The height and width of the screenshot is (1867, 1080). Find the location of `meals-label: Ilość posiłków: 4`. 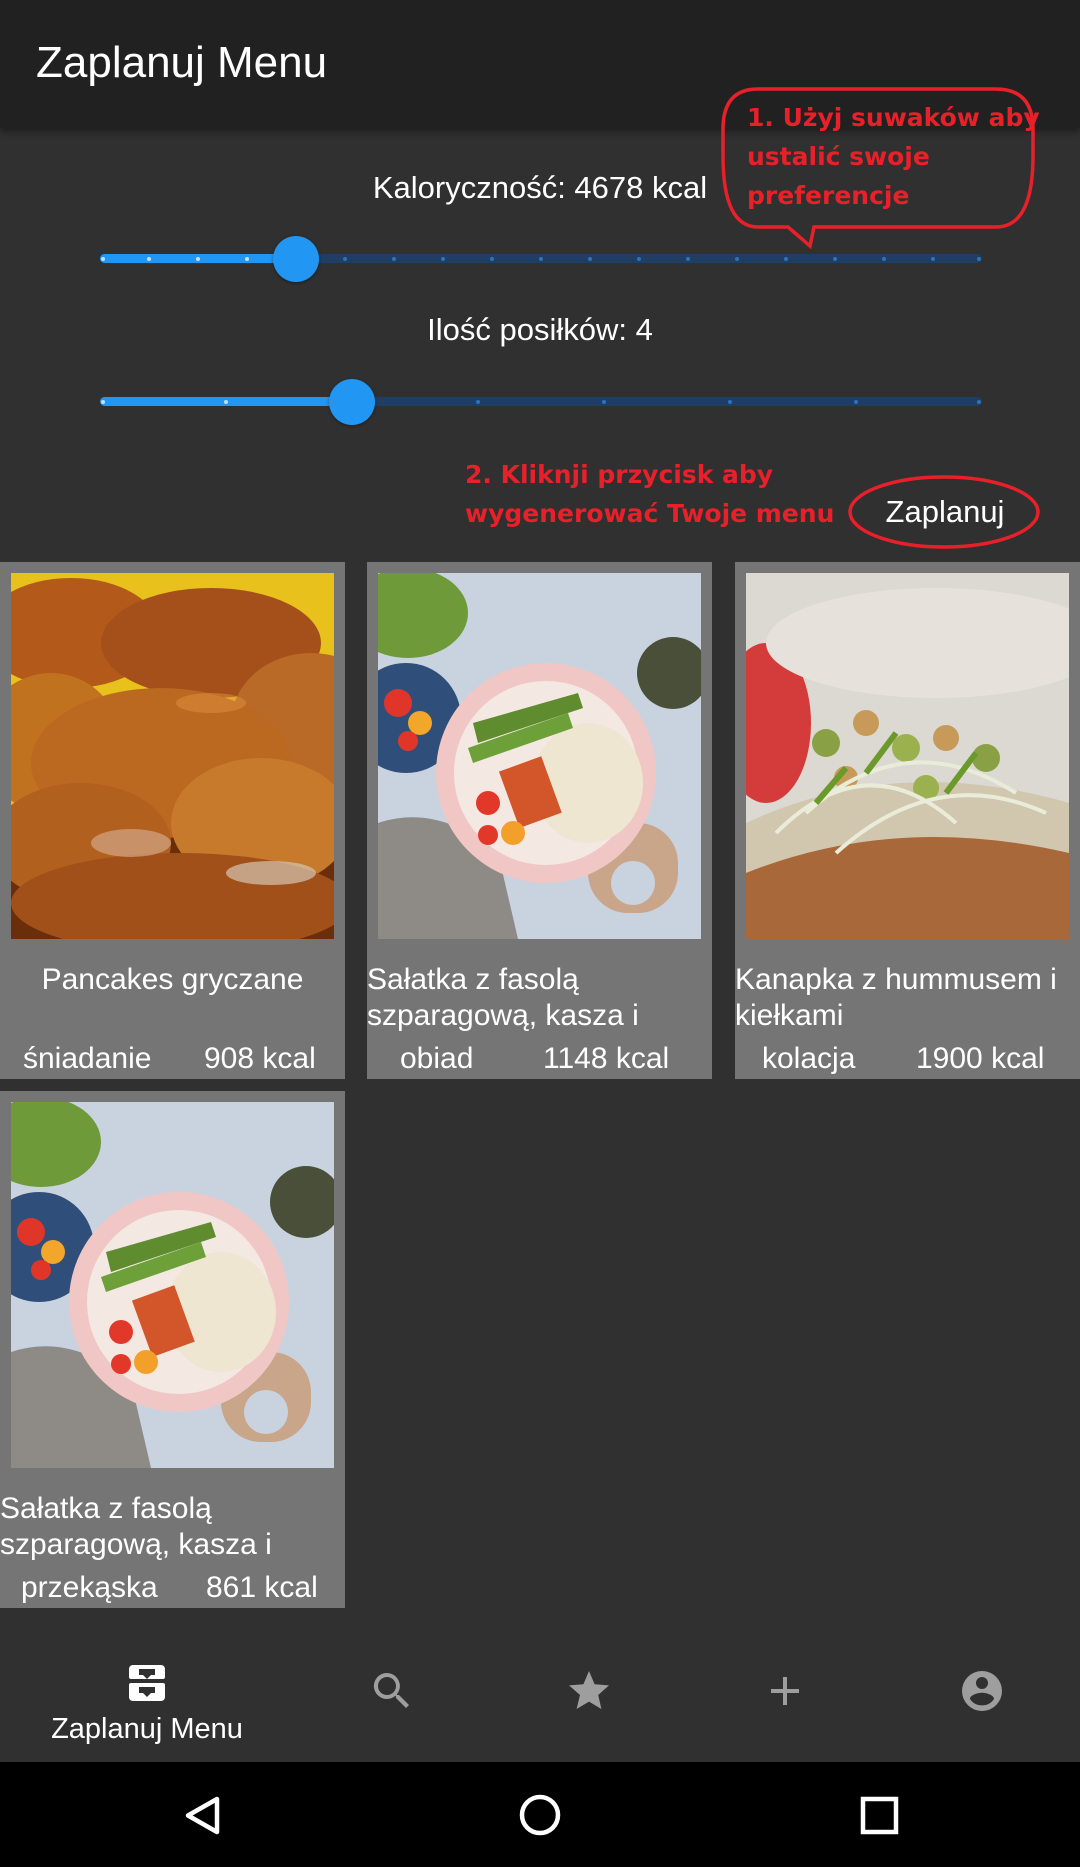

meals-label: Ilość posiłków: 4 is located at coordinates (540, 329).